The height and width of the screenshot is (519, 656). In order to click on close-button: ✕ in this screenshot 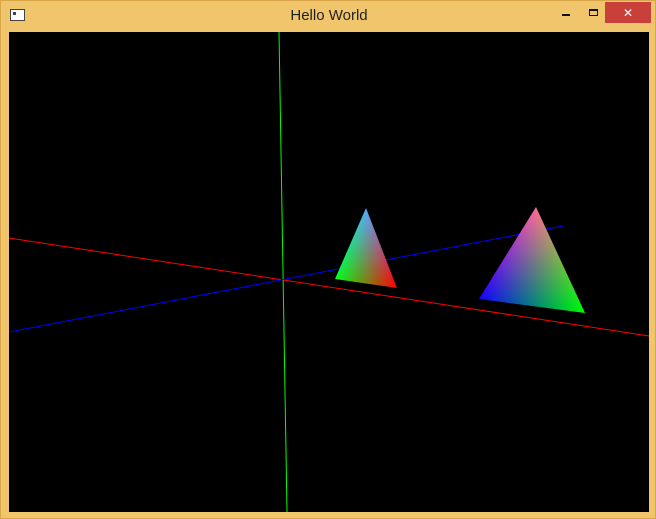, I will do `click(628, 12)`.